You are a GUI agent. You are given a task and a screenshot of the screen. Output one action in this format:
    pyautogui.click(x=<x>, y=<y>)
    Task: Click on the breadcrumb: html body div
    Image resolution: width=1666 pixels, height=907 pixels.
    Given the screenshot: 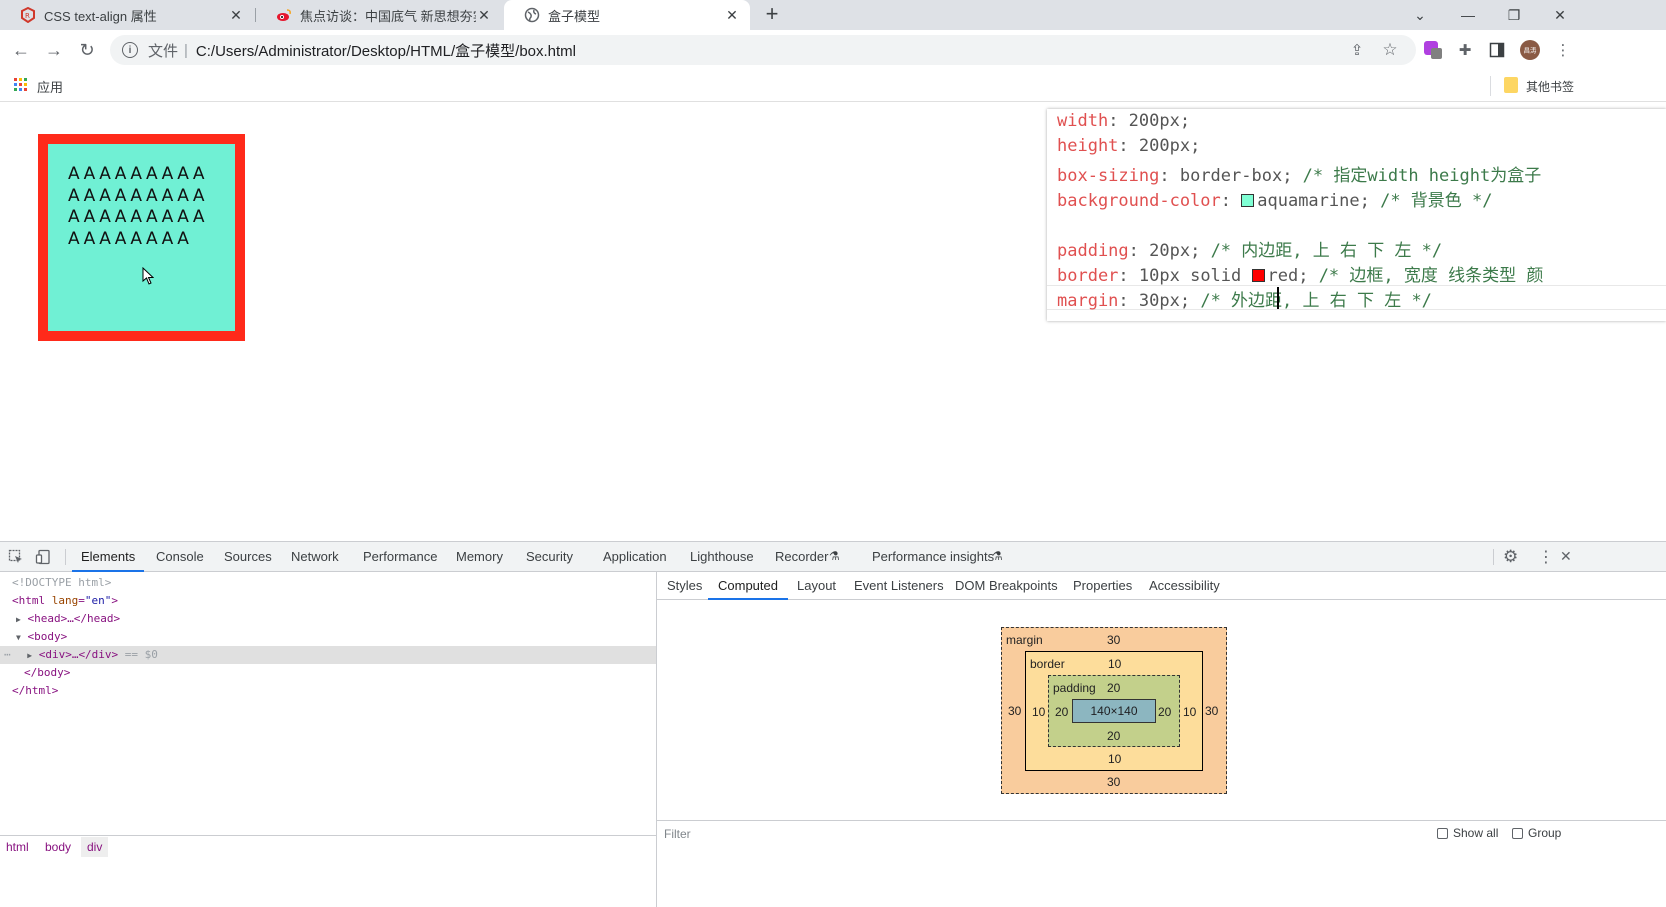 What is the action you would take?
    pyautogui.click(x=328, y=847)
    